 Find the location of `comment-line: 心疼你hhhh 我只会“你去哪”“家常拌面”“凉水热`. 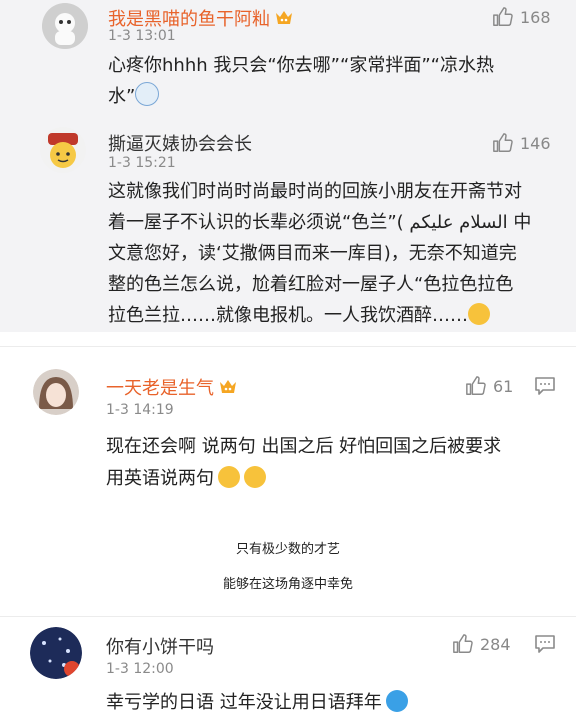

comment-line: 心疼你hhhh 我只会“你去哪”“家常拌面”“凉水热 is located at coordinates (301, 65).